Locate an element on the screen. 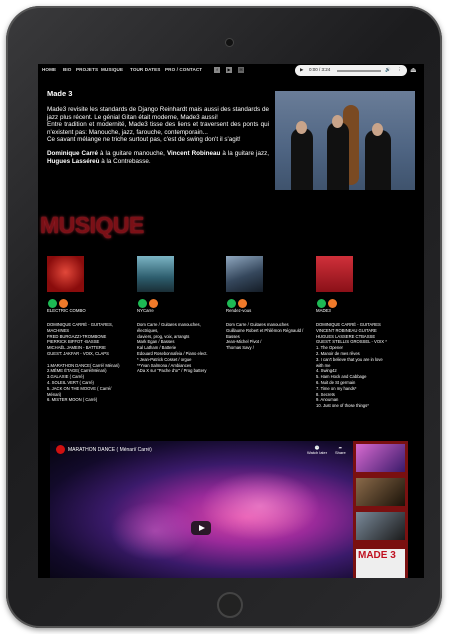  nav-musique: MUSIQUE is located at coordinates (112, 69).